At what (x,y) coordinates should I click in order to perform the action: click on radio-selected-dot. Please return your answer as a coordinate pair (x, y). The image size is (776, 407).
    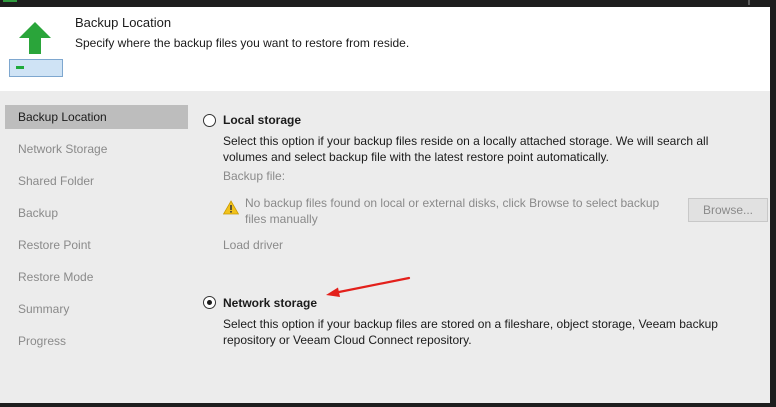
    Looking at the image, I should click on (209, 302).